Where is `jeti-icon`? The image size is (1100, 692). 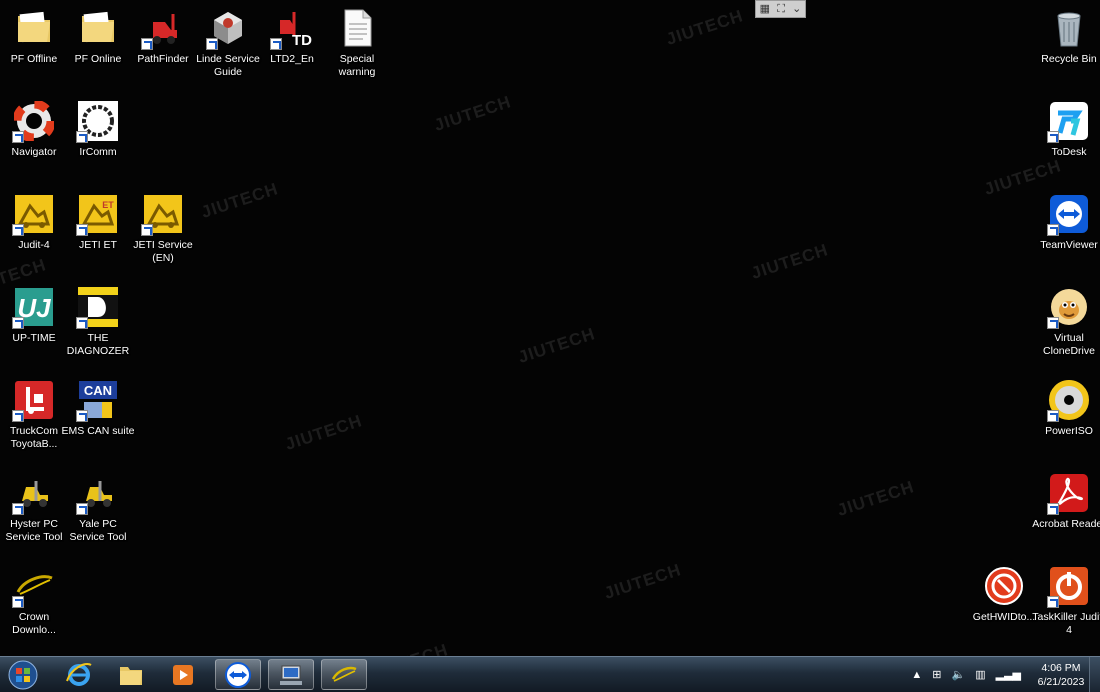
jeti-icon is located at coordinates (162, 215).